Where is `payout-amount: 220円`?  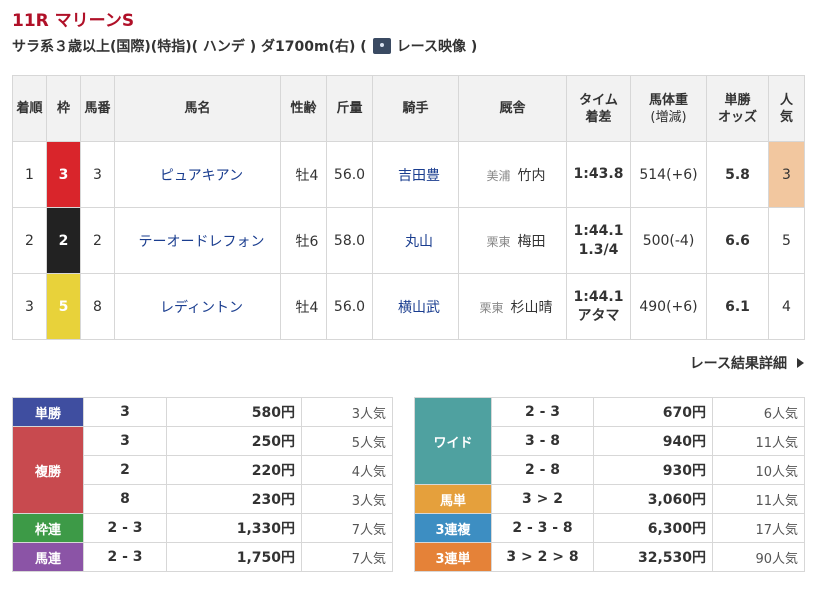
payout-amount: 220円 is located at coordinates (234, 470).